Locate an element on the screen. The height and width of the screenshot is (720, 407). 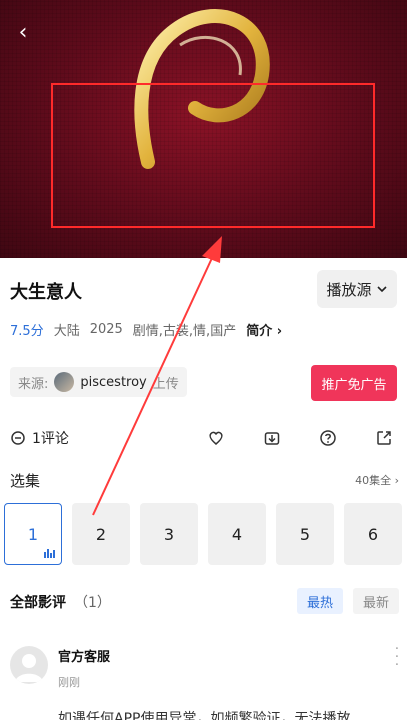
all-episodes-link: 40集全 › is located at coordinates (377, 480).